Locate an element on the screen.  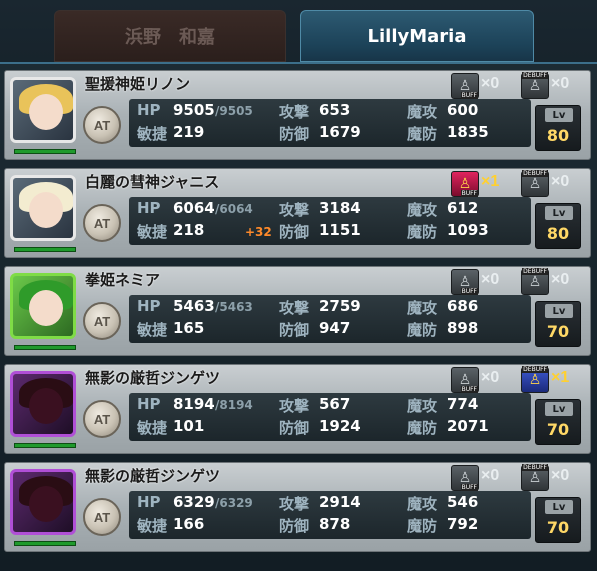
agi-bonus: +32 is located at coordinates (258, 232).